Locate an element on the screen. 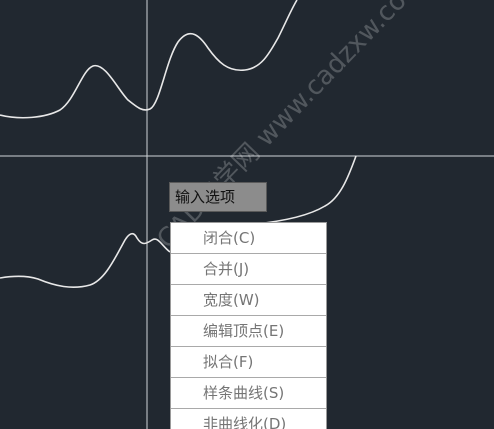 This screenshot has width=494, height=429. menu-item-width: 宽度(W) is located at coordinates (248, 300).